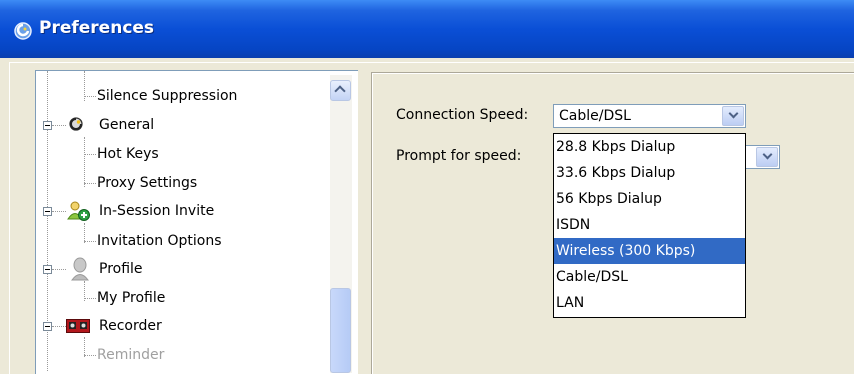 Image resolution: width=854 pixels, height=374 pixels. What do you see at coordinates (649, 277) in the screenshot?
I see `speed-option-cable-dsl: Cable/DSL` at bounding box center [649, 277].